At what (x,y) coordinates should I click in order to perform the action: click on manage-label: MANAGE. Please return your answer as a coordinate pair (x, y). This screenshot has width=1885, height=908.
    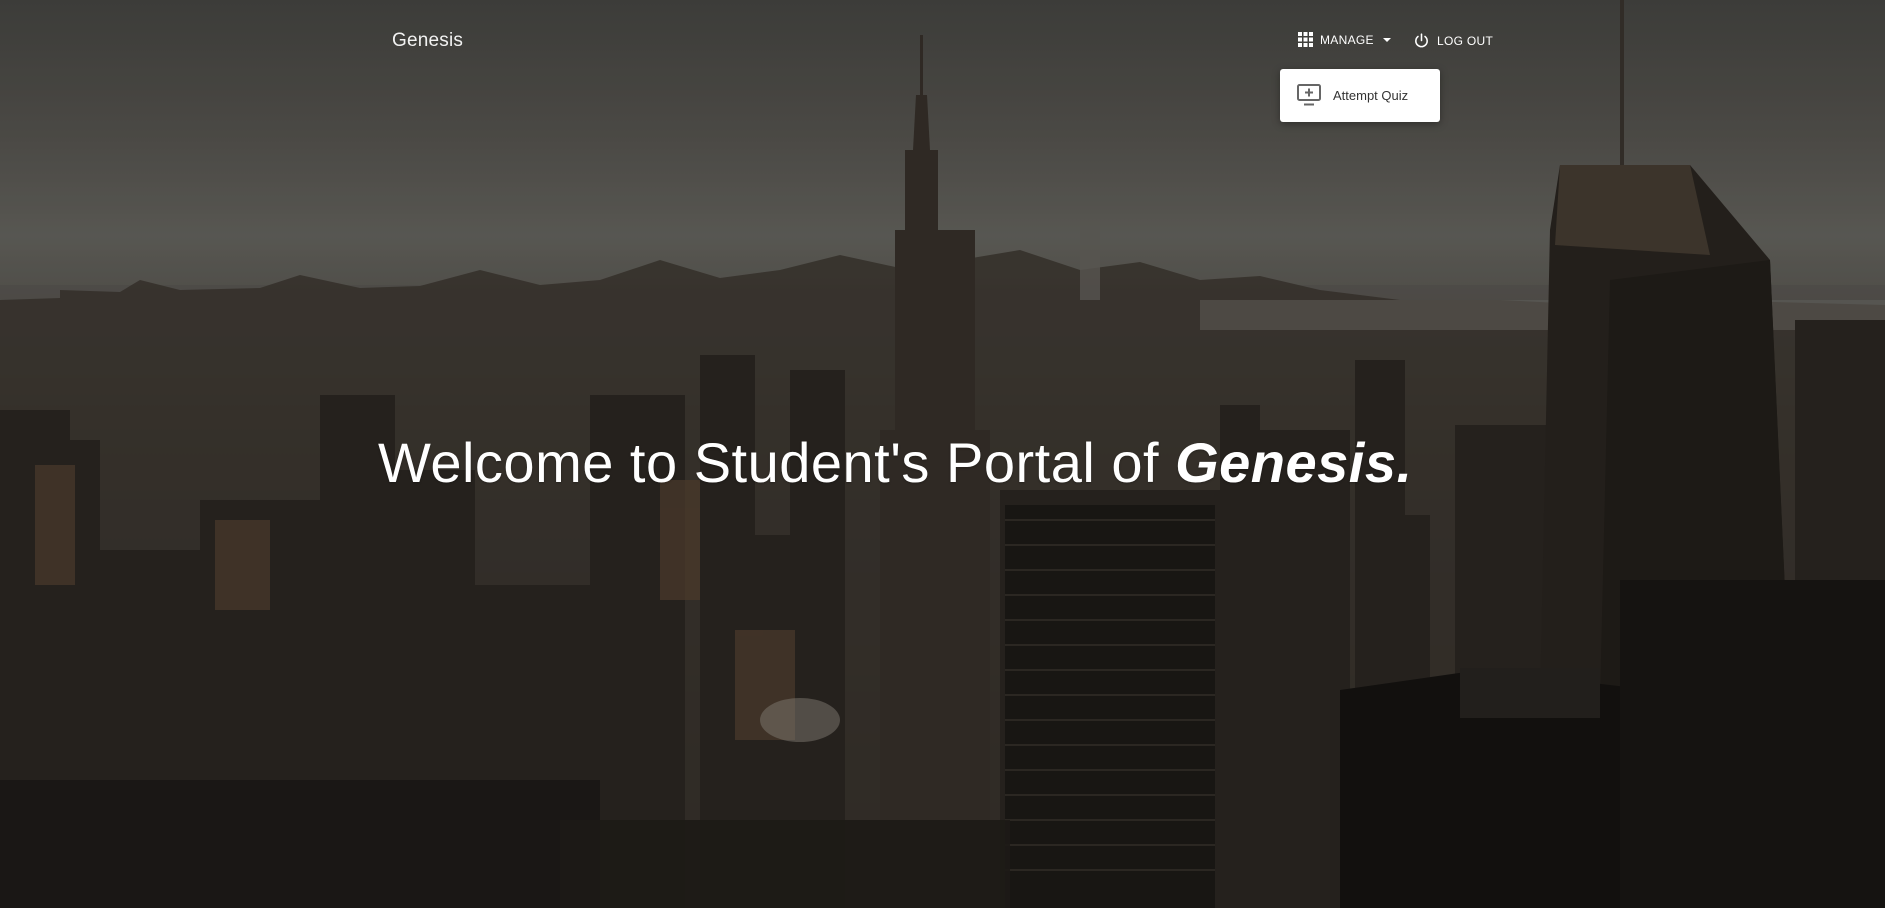
    Looking at the image, I should click on (1347, 39).